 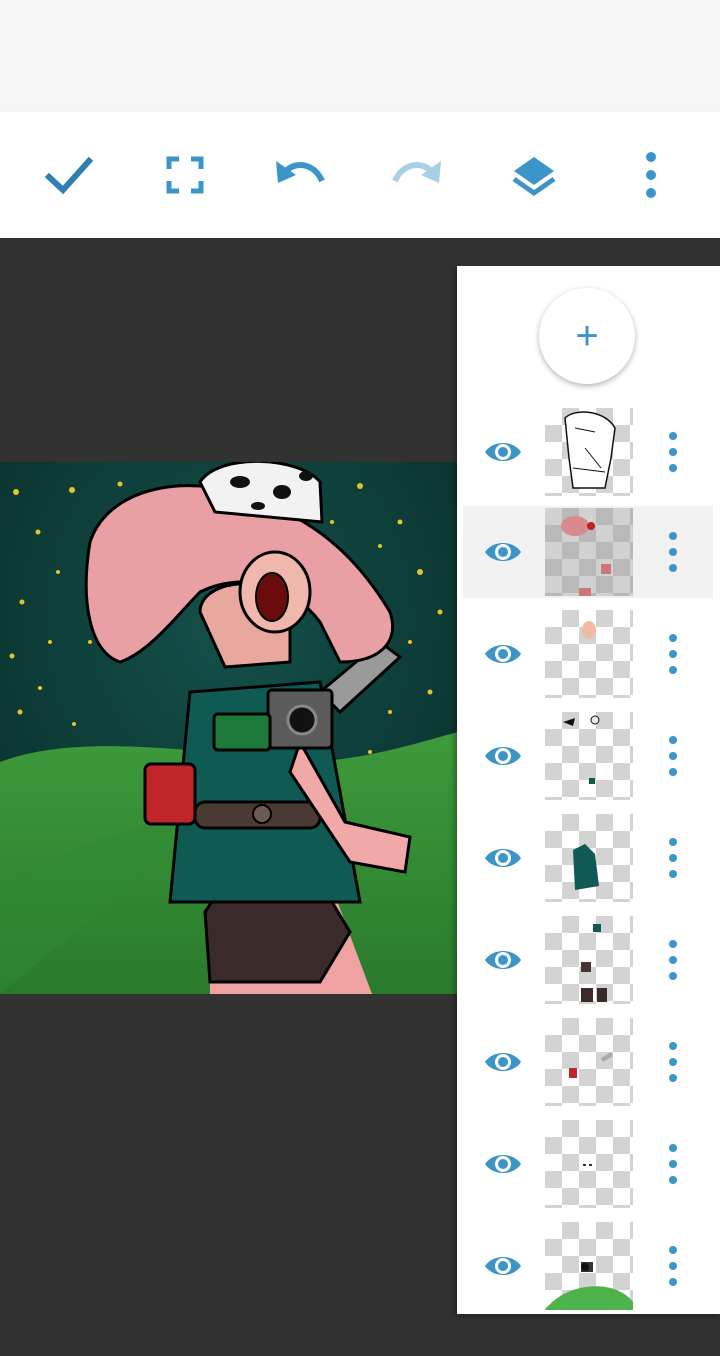 What do you see at coordinates (360, 56) in the screenshot?
I see `status-bar` at bounding box center [360, 56].